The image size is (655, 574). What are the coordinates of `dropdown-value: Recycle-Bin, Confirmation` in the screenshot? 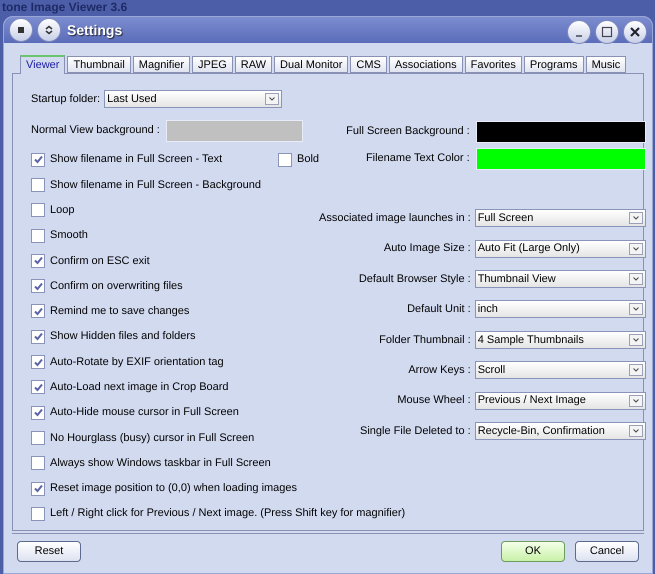 It's located at (541, 431).